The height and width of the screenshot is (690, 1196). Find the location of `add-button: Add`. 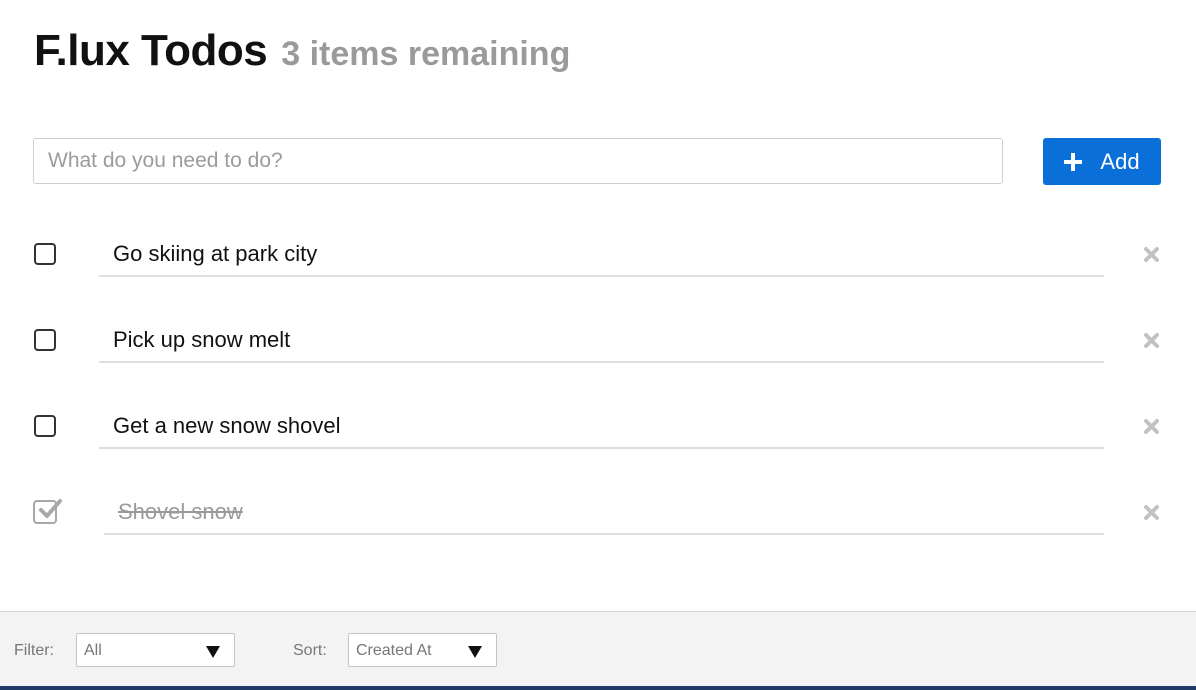

add-button: Add is located at coordinates (1102, 161).